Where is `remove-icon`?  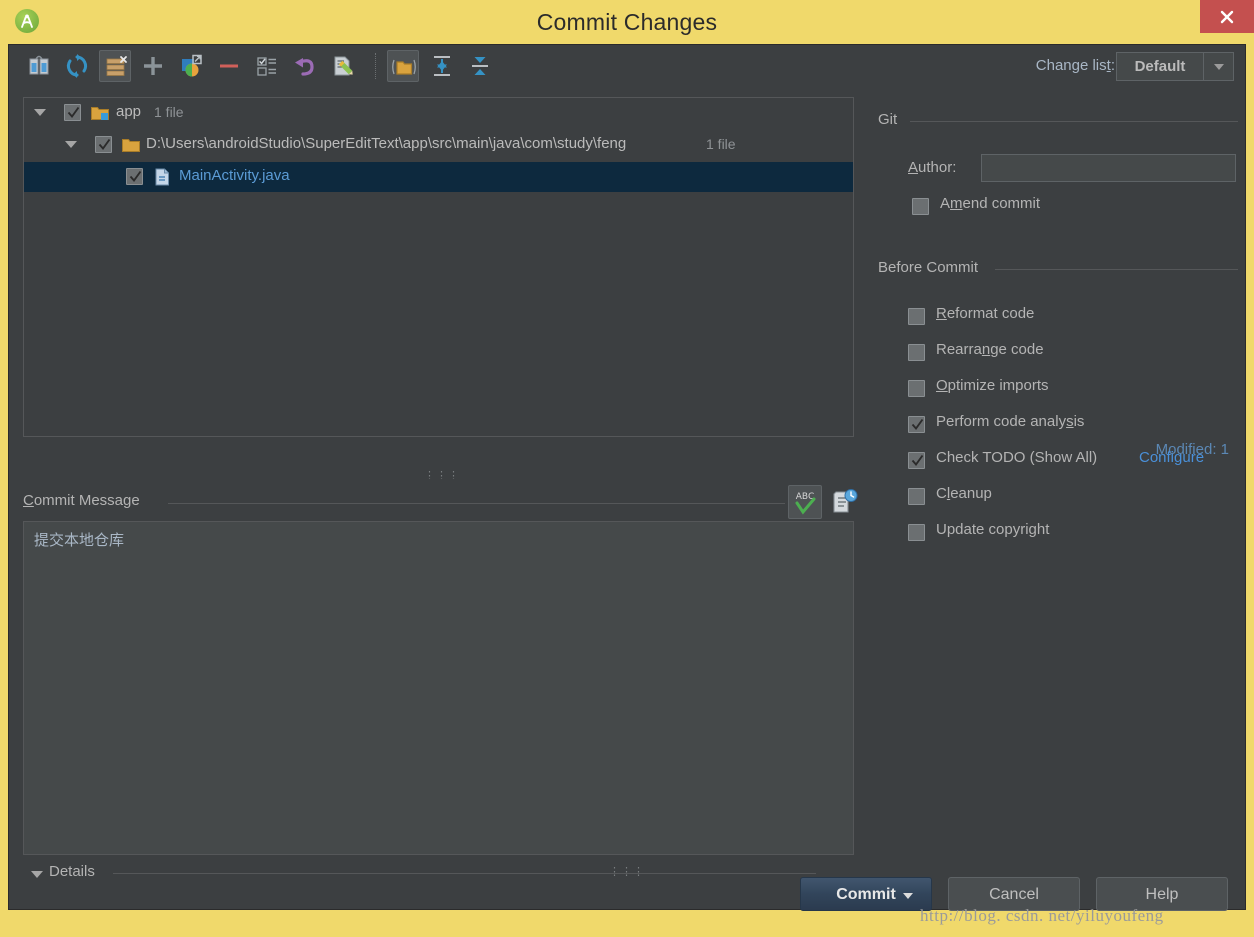 remove-icon is located at coordinates (229, 66).